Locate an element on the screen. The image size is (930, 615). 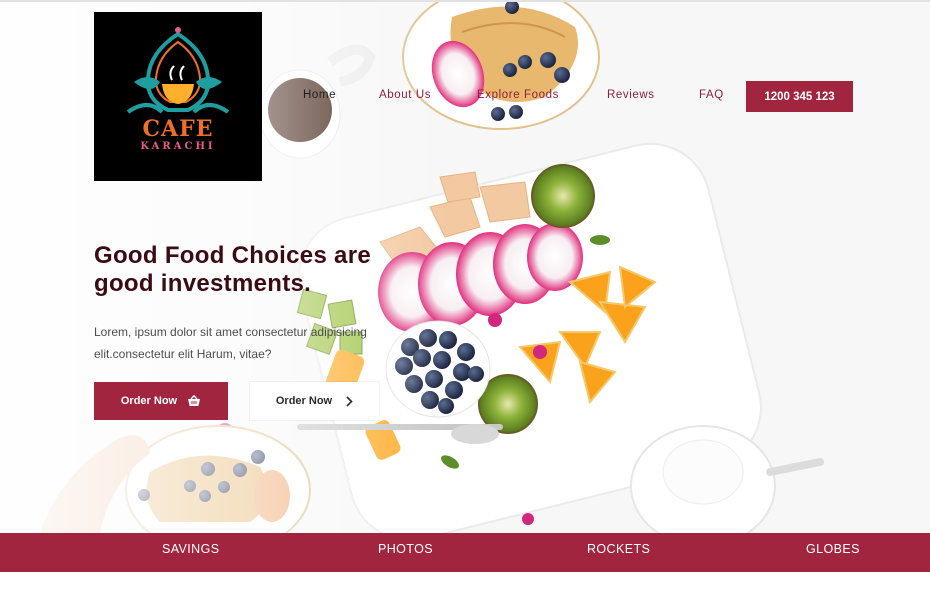
bottom-feature-bar: SAVINGS PHOTOS ROCKETS GLOBES is located at coordinates (465, 552).